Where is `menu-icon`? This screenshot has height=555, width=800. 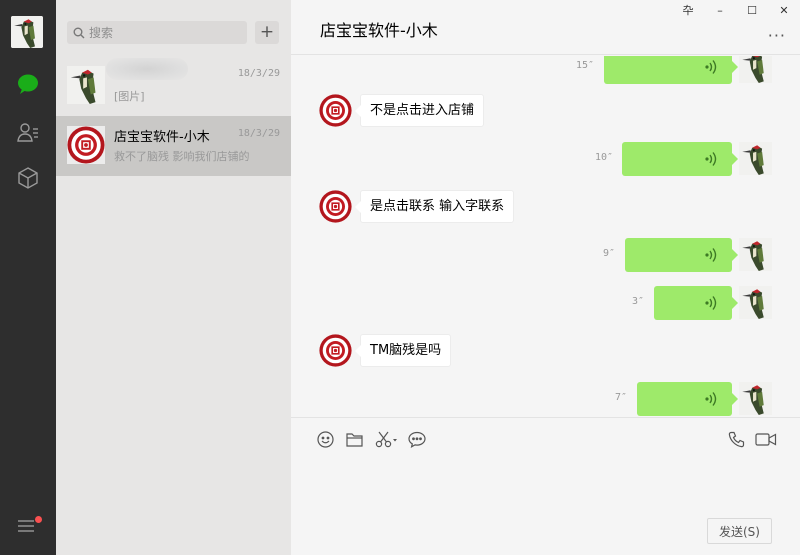
menu-icon is located at coordinates (29, 527).